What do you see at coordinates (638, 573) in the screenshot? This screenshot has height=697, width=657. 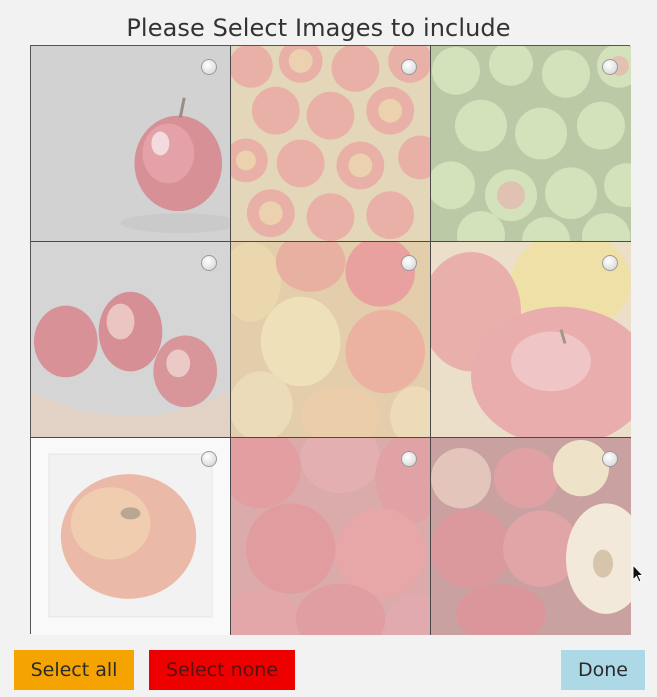 I see `mouse-pointer-icon` at bounding box center [638, 573].